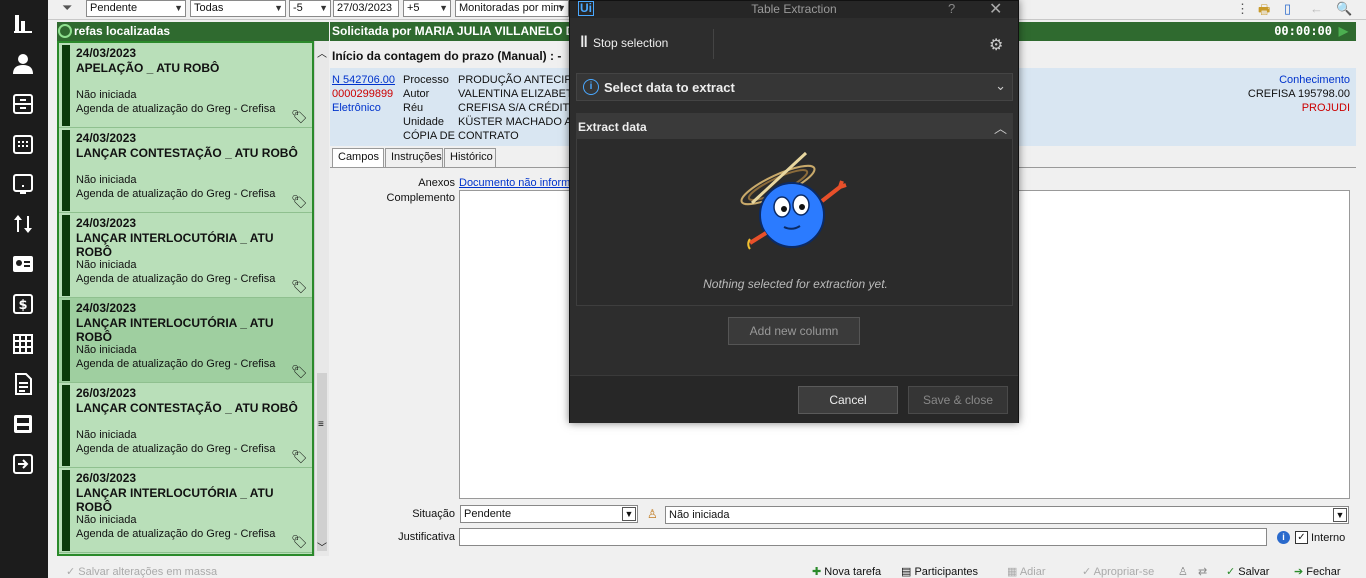 This screenshot has height=578, width=1366. I want to click on plus-filter-select: +5 ▼, so click(427, 8).